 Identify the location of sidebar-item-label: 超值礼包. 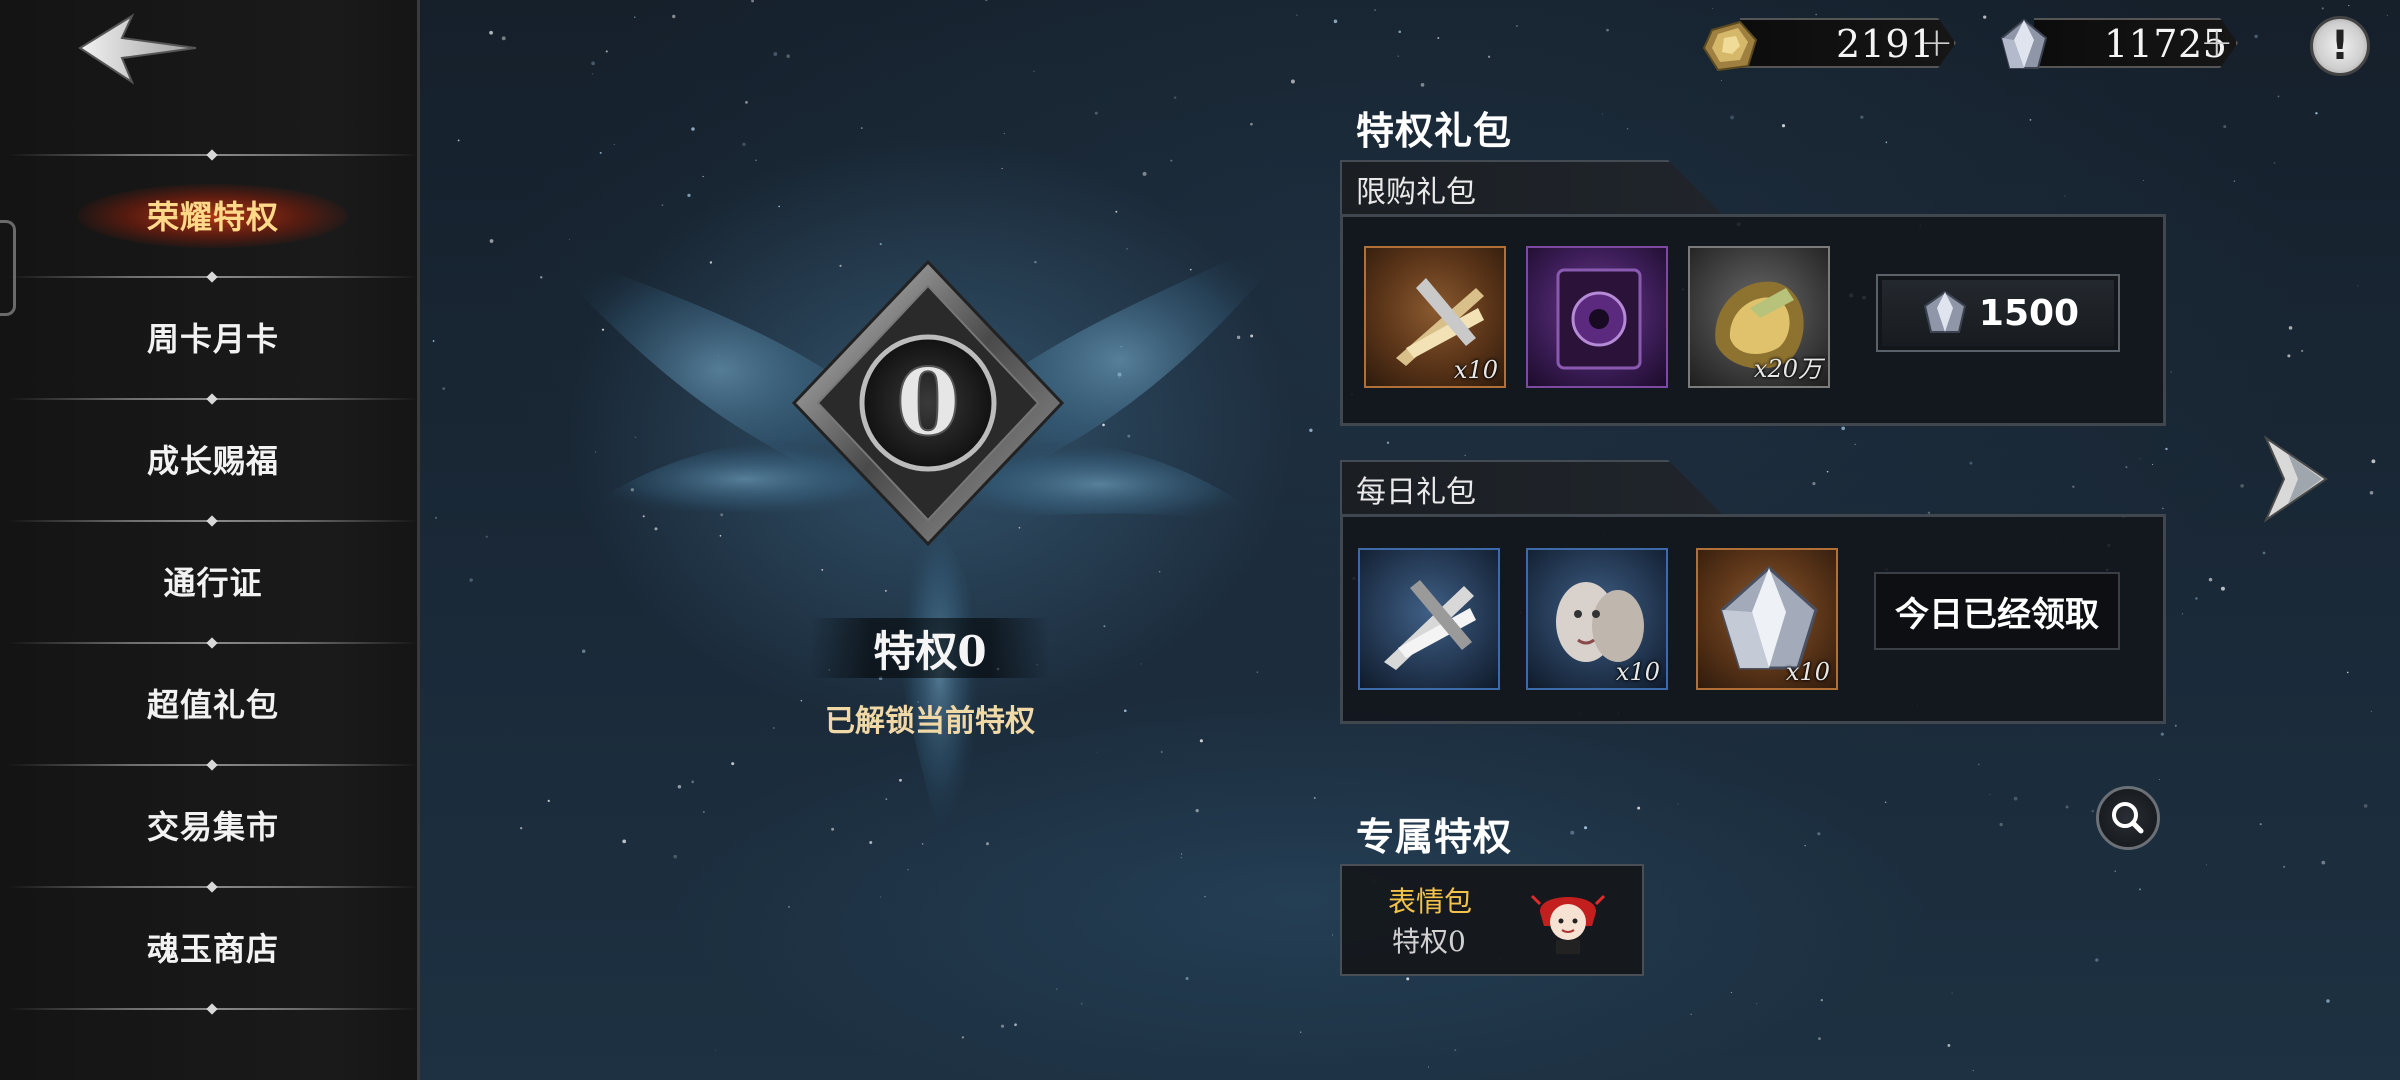
(212, 705).